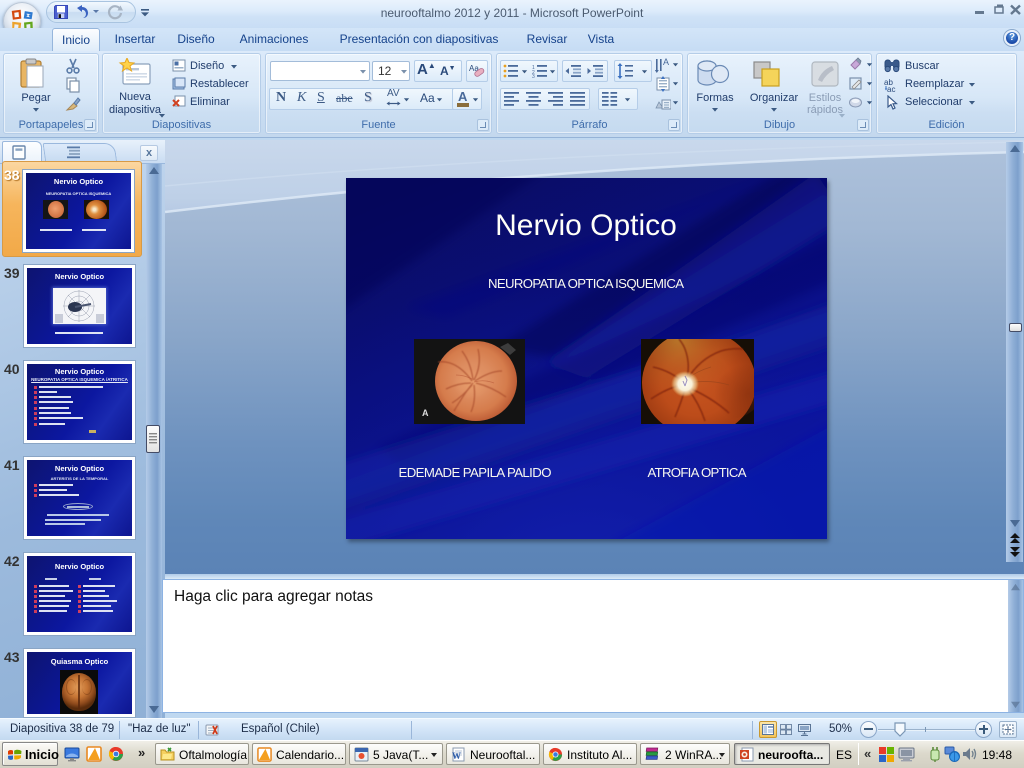  Describe the element at coordinates (586, 283) in the screenshot. I see `svg-text: NEUROPATIA OPTICA ISQUEMICA` at that location.